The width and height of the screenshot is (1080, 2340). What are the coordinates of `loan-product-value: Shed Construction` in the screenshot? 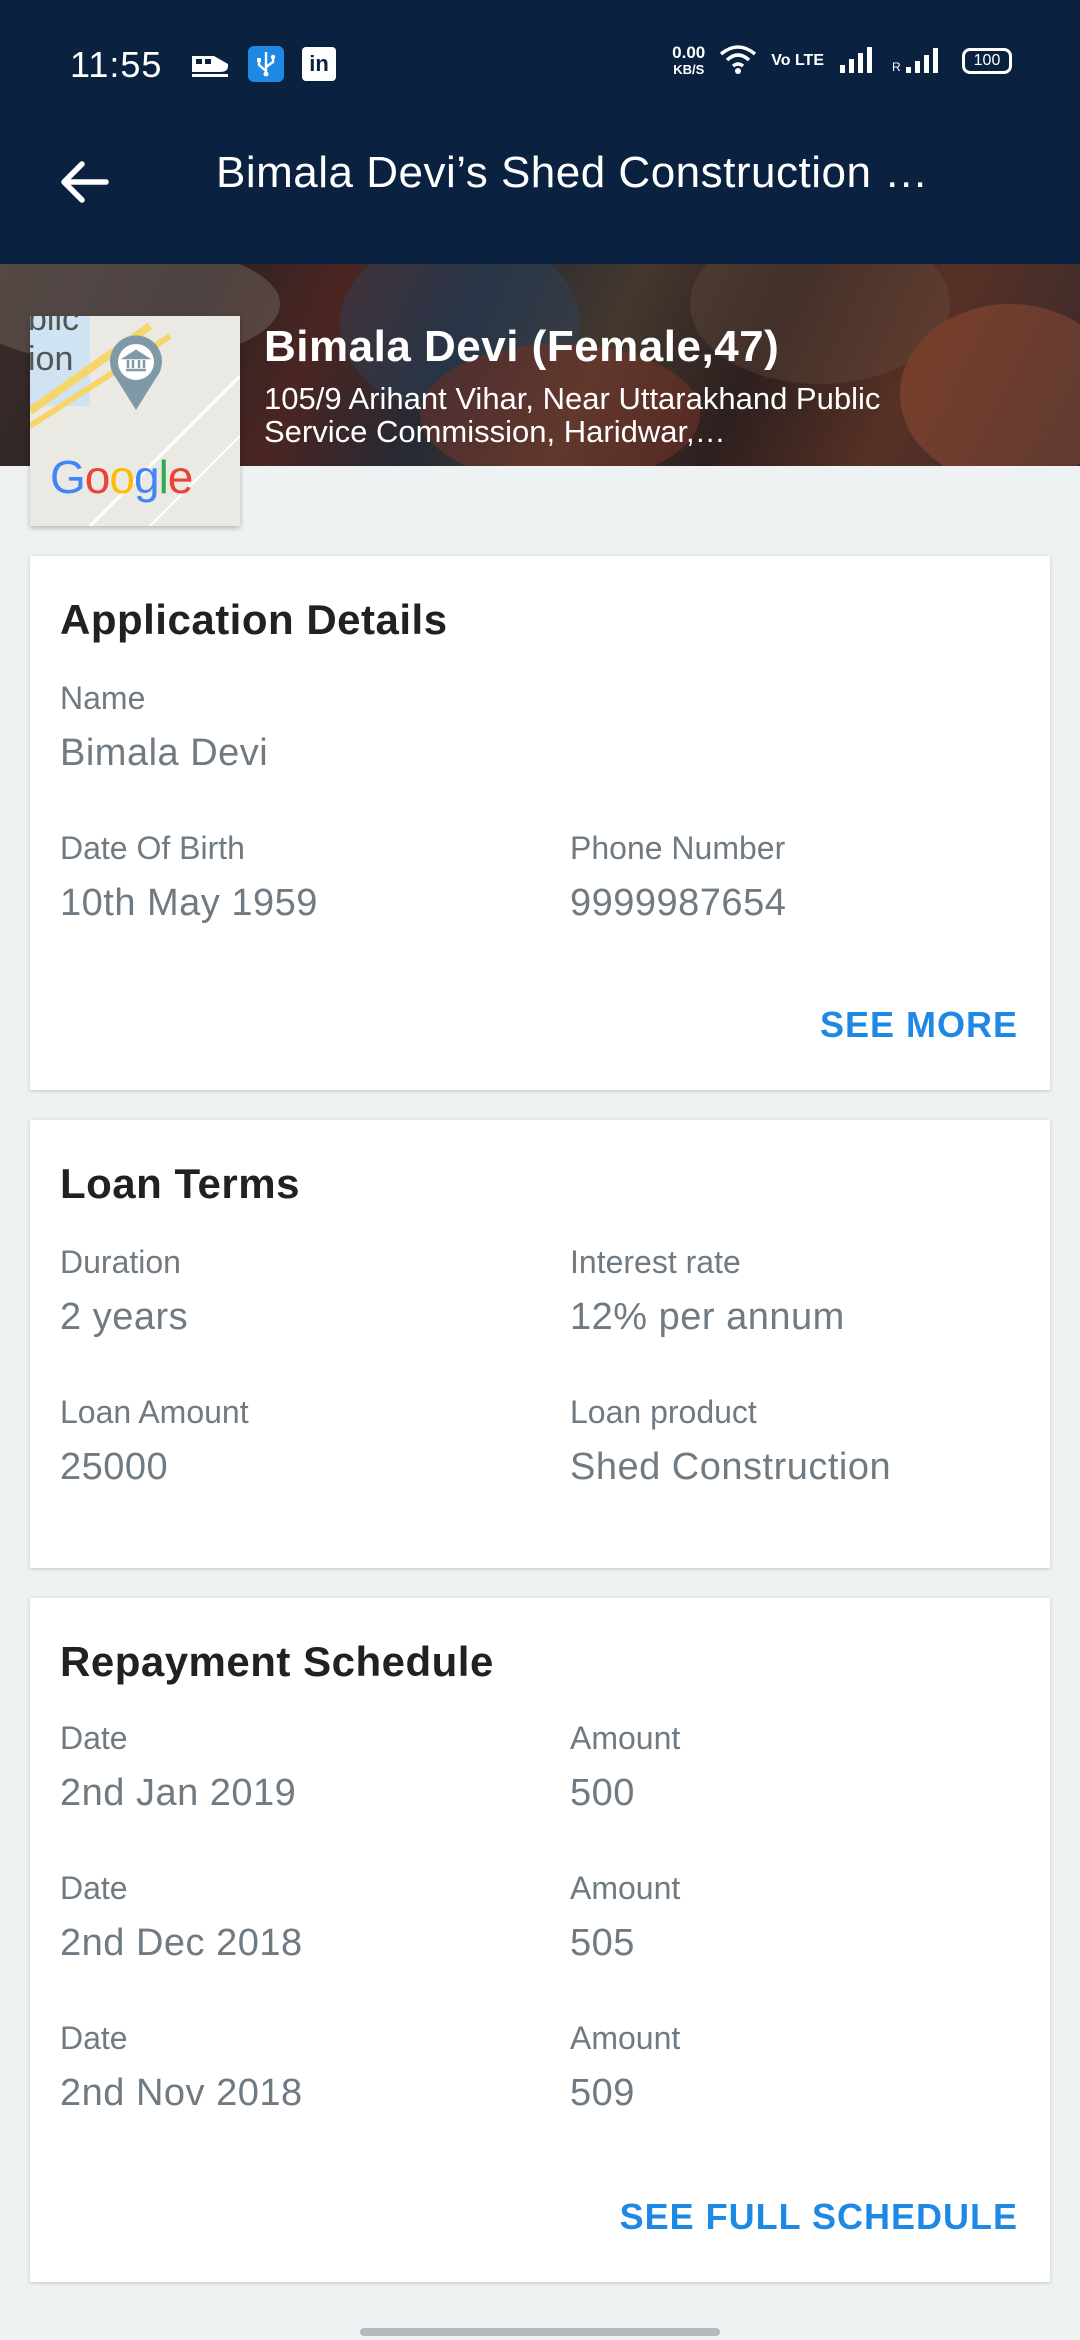 It's located at (731, 1467).